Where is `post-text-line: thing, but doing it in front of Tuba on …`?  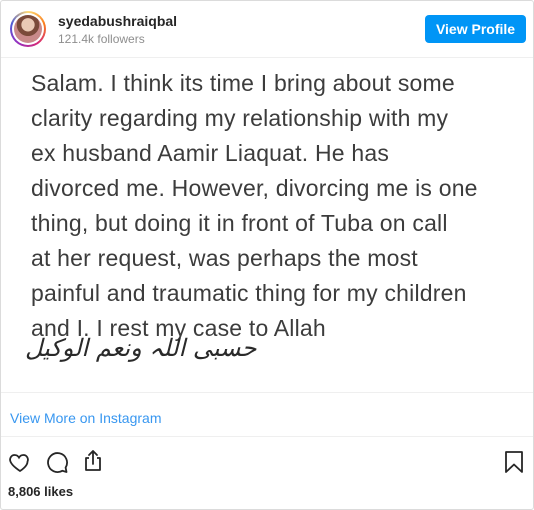
post-text-line: thing, but doing it in front of Tuba on … is located at coordinates (239, 223).